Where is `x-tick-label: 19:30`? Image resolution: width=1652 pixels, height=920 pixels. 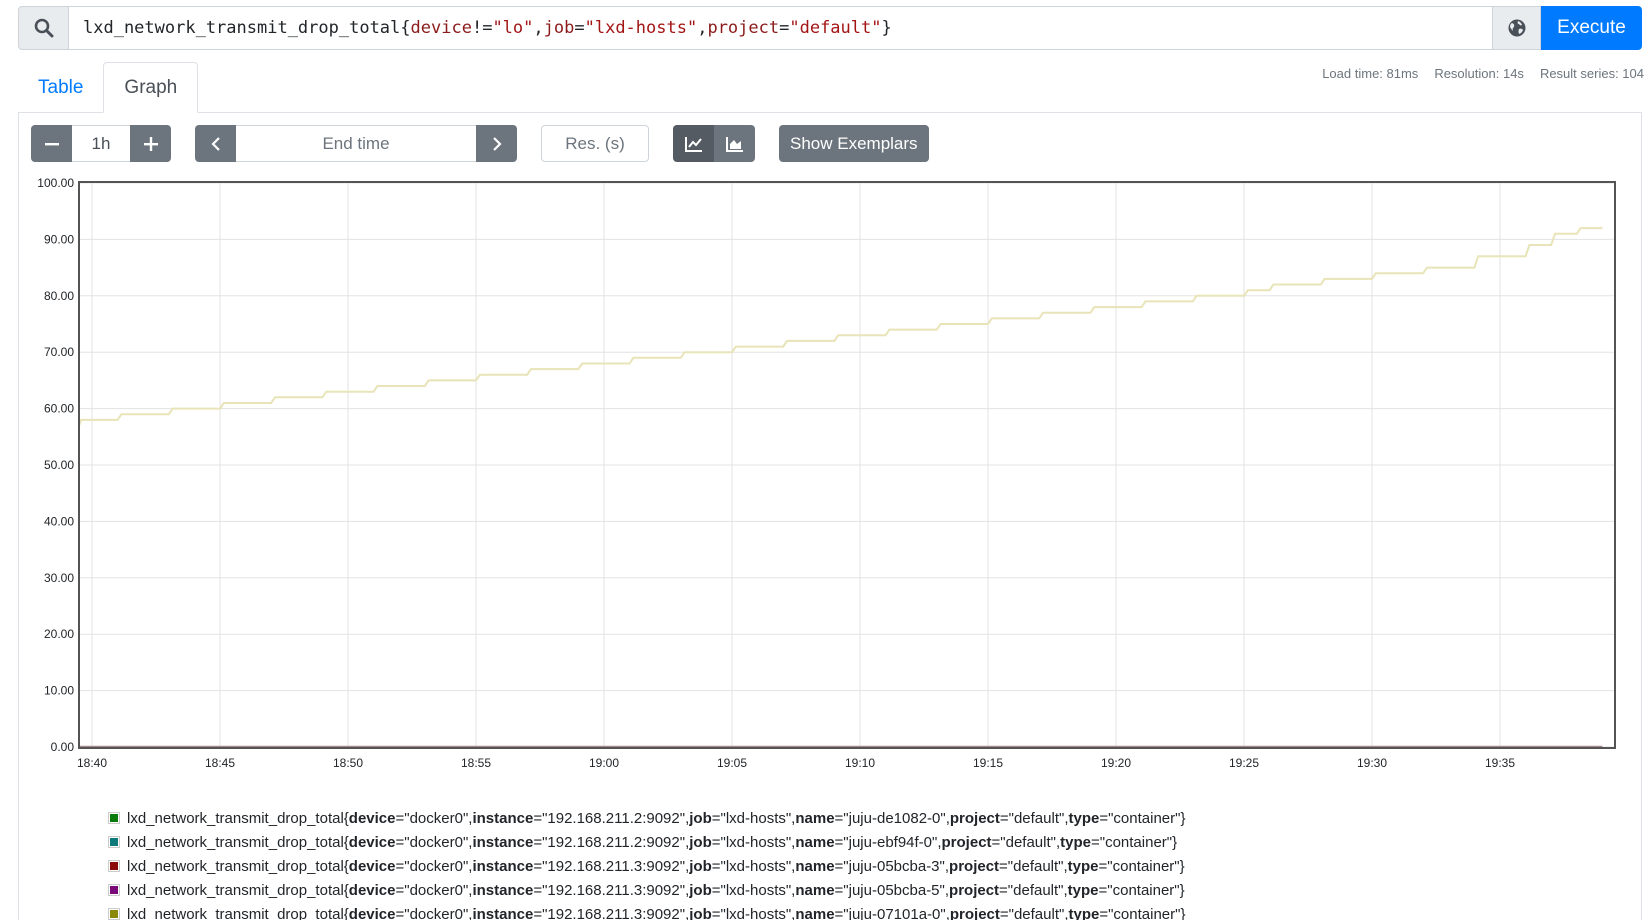
x-tick-label: 19:30 is located at coordinates (1372, 763).